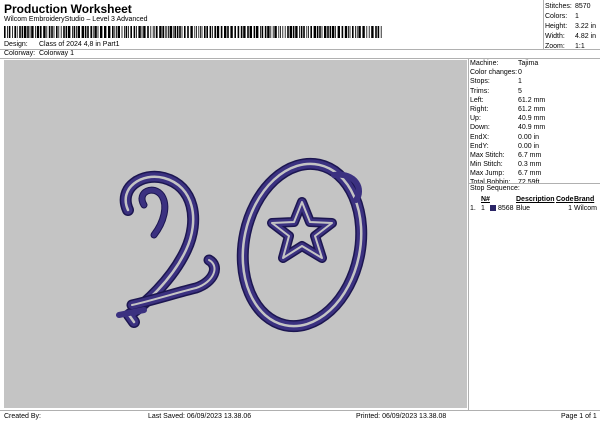 The width and height of the screenshot is (600, 424). I want to click on row-num: 1, so click(483, 208).